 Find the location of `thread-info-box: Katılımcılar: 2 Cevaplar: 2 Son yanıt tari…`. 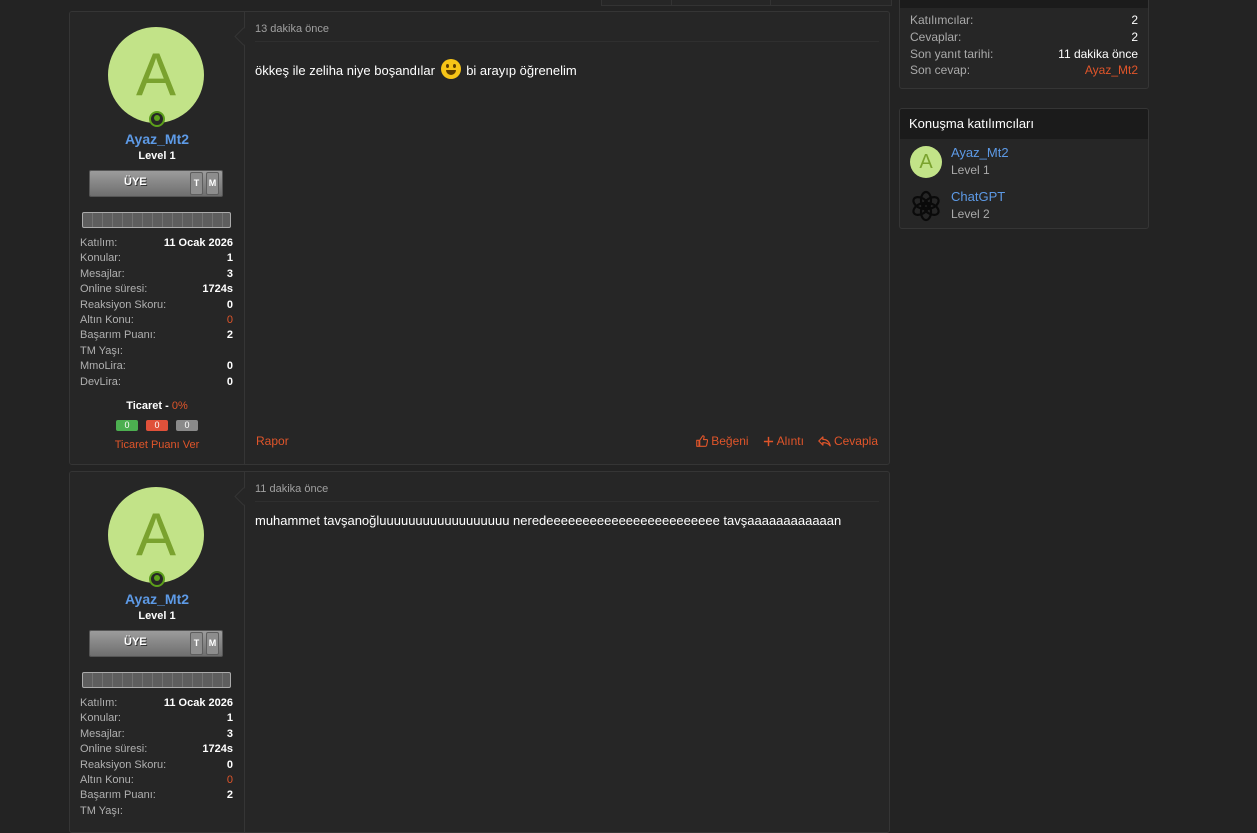

thread-info-box: Katılımcılar: 2 Cevaplar: 2 Son yanıt tari… is located at coordinates (1024, 44).